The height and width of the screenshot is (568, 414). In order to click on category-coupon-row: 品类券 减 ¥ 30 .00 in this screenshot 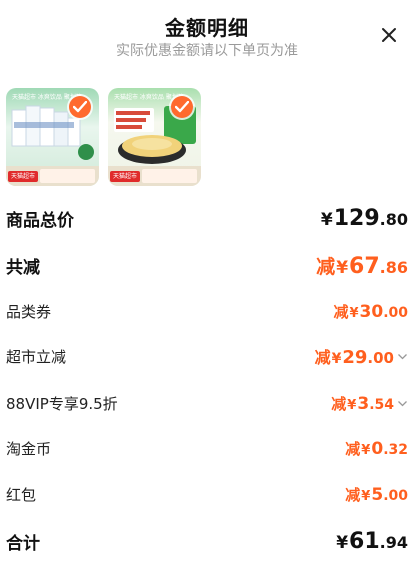, I will do `click(207, 311)`.